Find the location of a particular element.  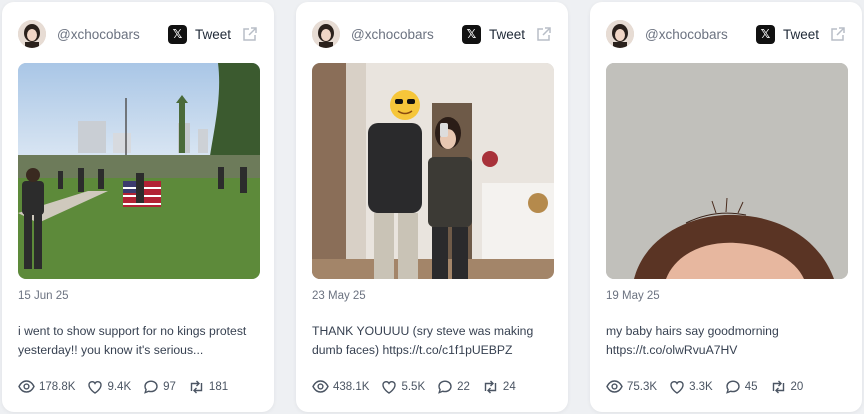

replies-count: 45 is located at coordinates (751, 386).